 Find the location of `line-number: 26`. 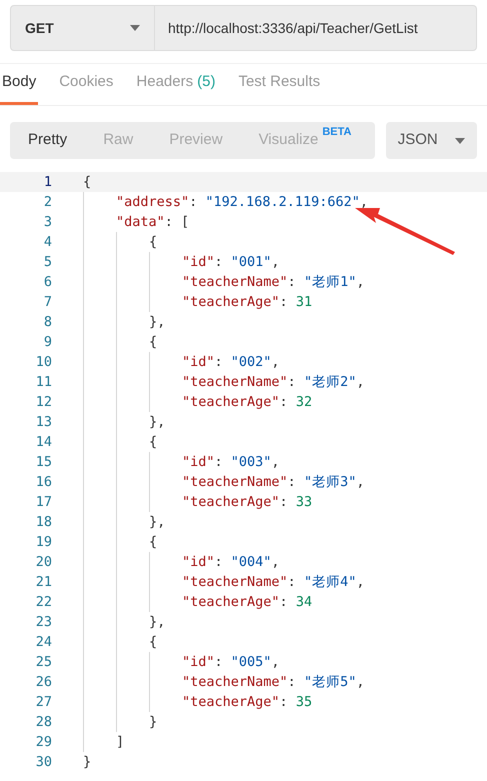

line-number: 26 is located at coordinates (43, 682).